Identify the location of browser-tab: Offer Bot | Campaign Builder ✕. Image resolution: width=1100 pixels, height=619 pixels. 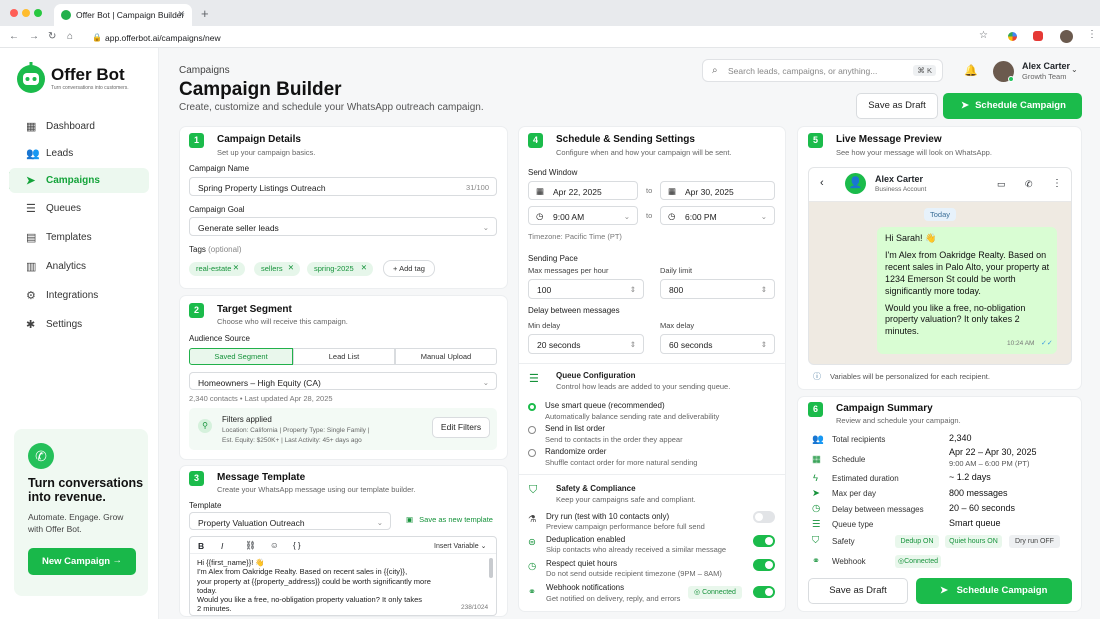
(123, 15).